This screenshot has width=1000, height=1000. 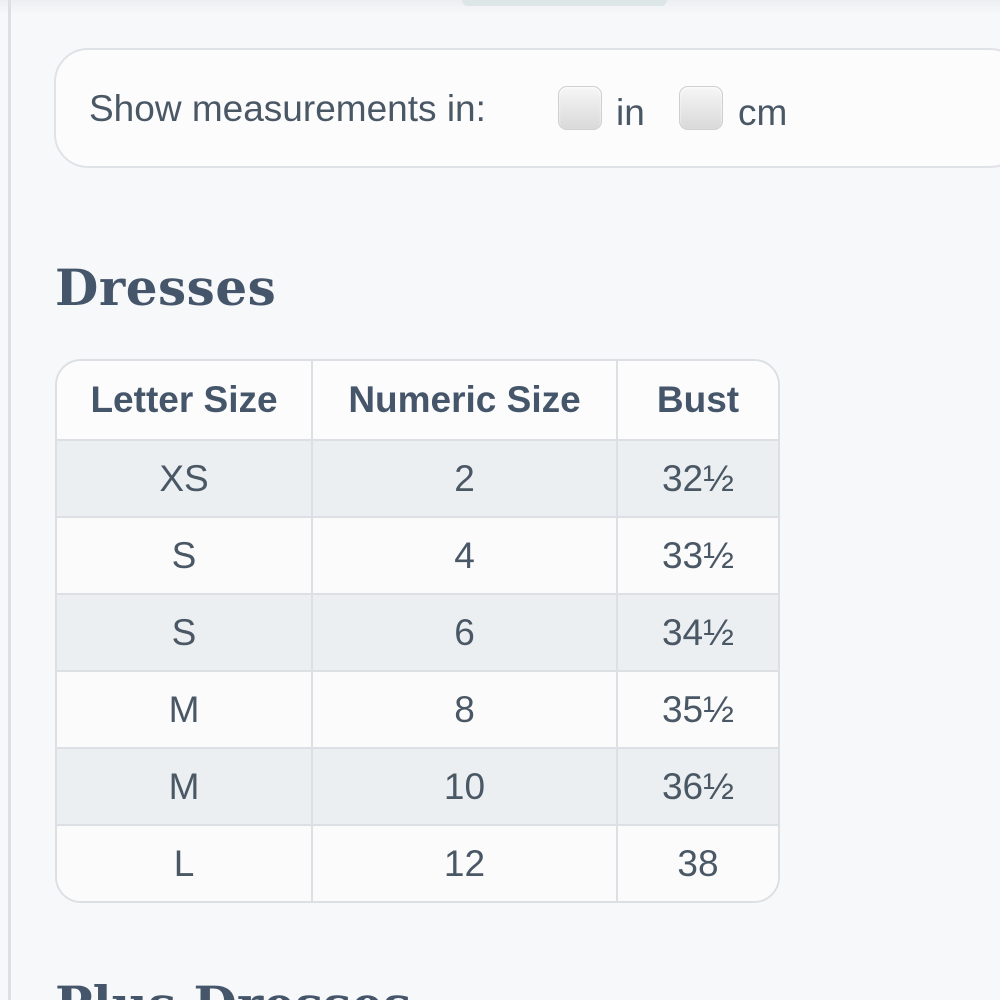 I want to click on numeric-size-cell: 8, so click(x=465, y=709).